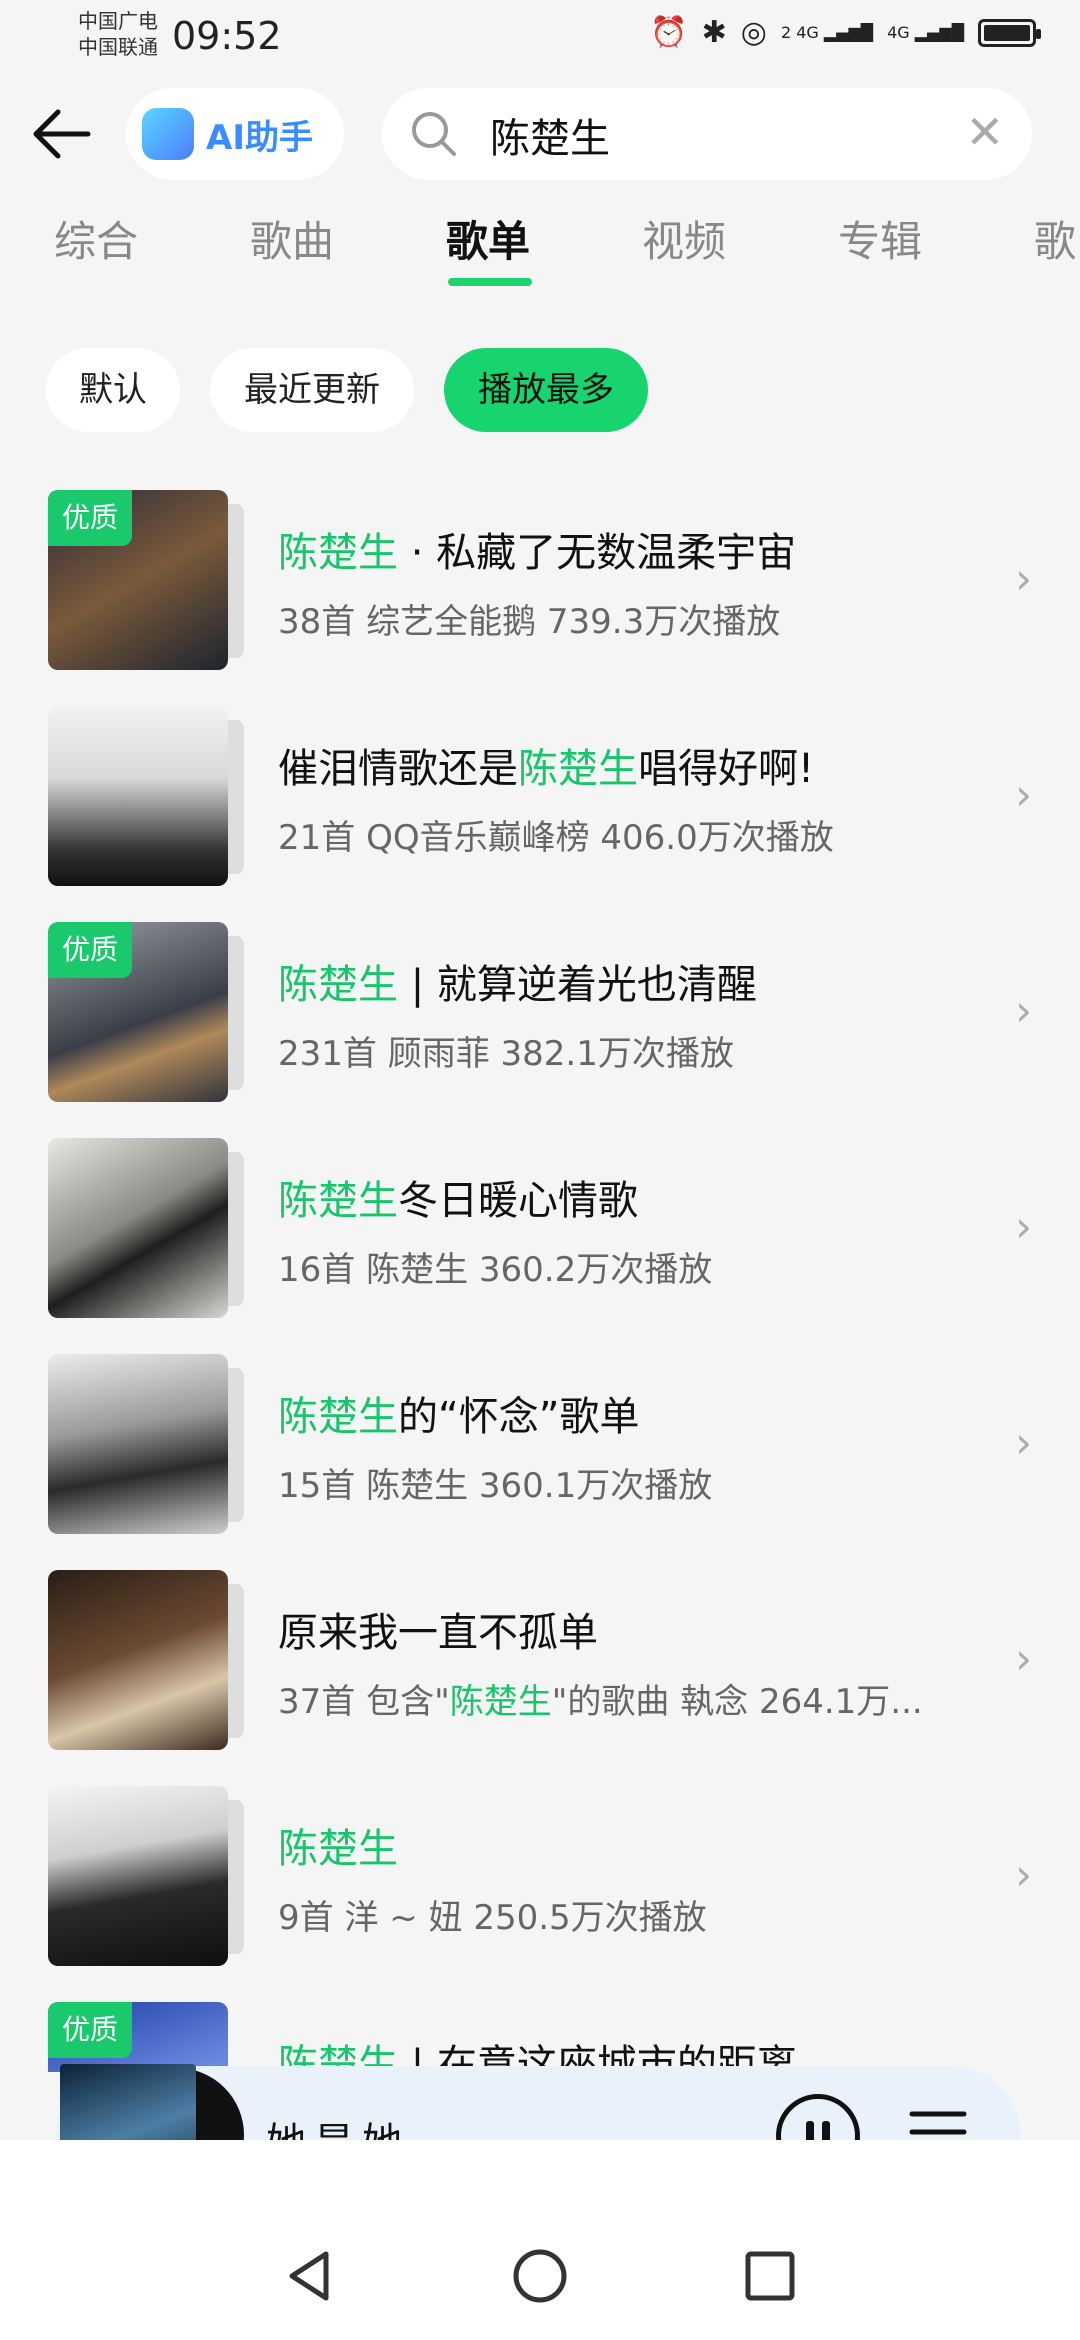 This screenshot has height=2340, width=1080. I want to click on ai-assistant-icon, so click(168, 134).